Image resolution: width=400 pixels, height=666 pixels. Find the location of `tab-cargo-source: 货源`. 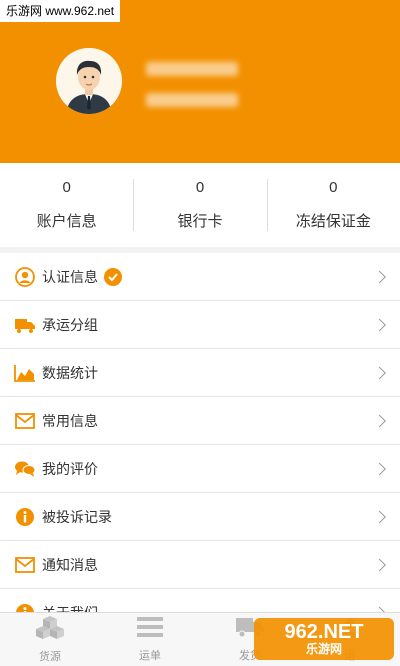

tab-cargo-source: 货源 is located at coordinates (50, 639).